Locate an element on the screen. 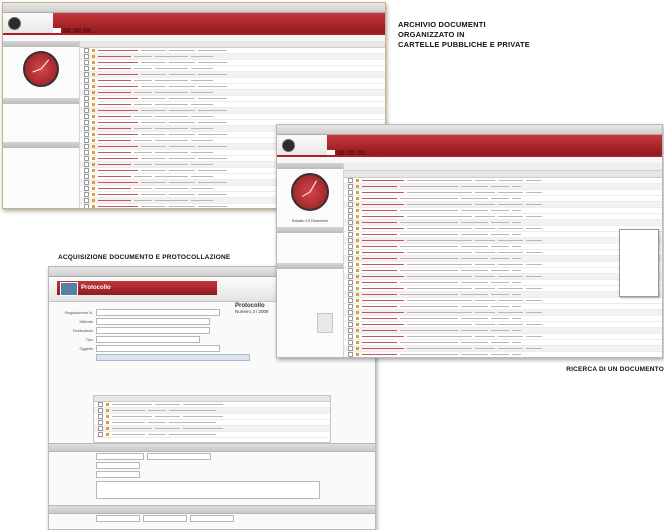 This screenshot has width=664, height=530. clock-icon is located at coordinates (41, 69).